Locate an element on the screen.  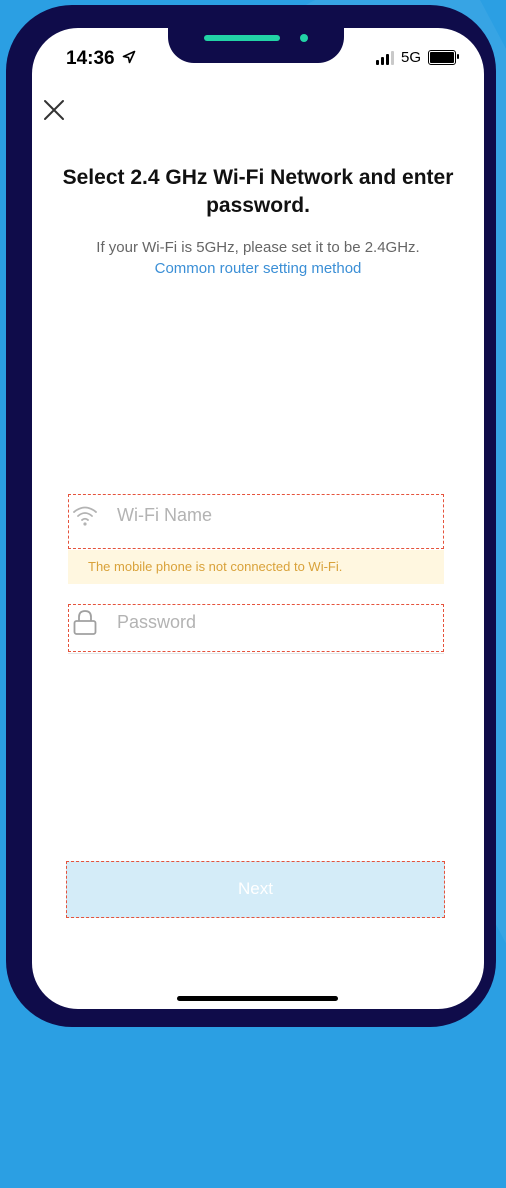
password-input is located at coordinates (267, 622).